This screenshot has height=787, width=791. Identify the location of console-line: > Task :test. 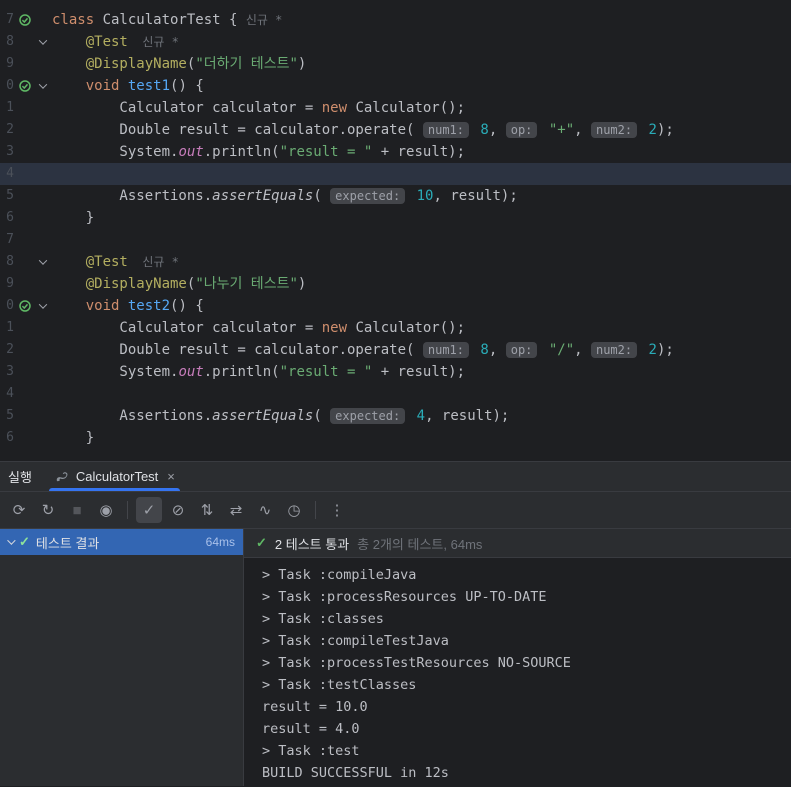
(311, 751).